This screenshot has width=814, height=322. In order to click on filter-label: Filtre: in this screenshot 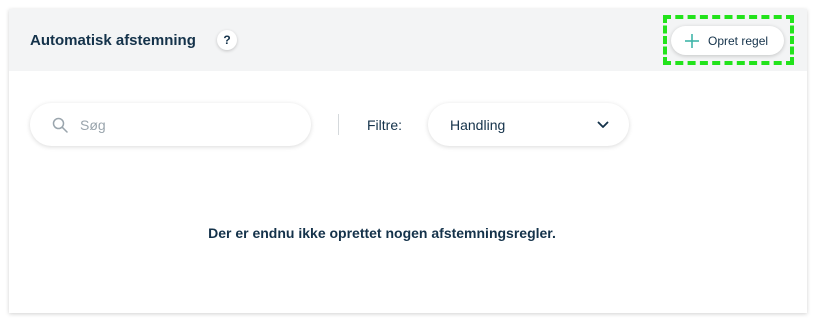, I will do `click(384, 125)`.